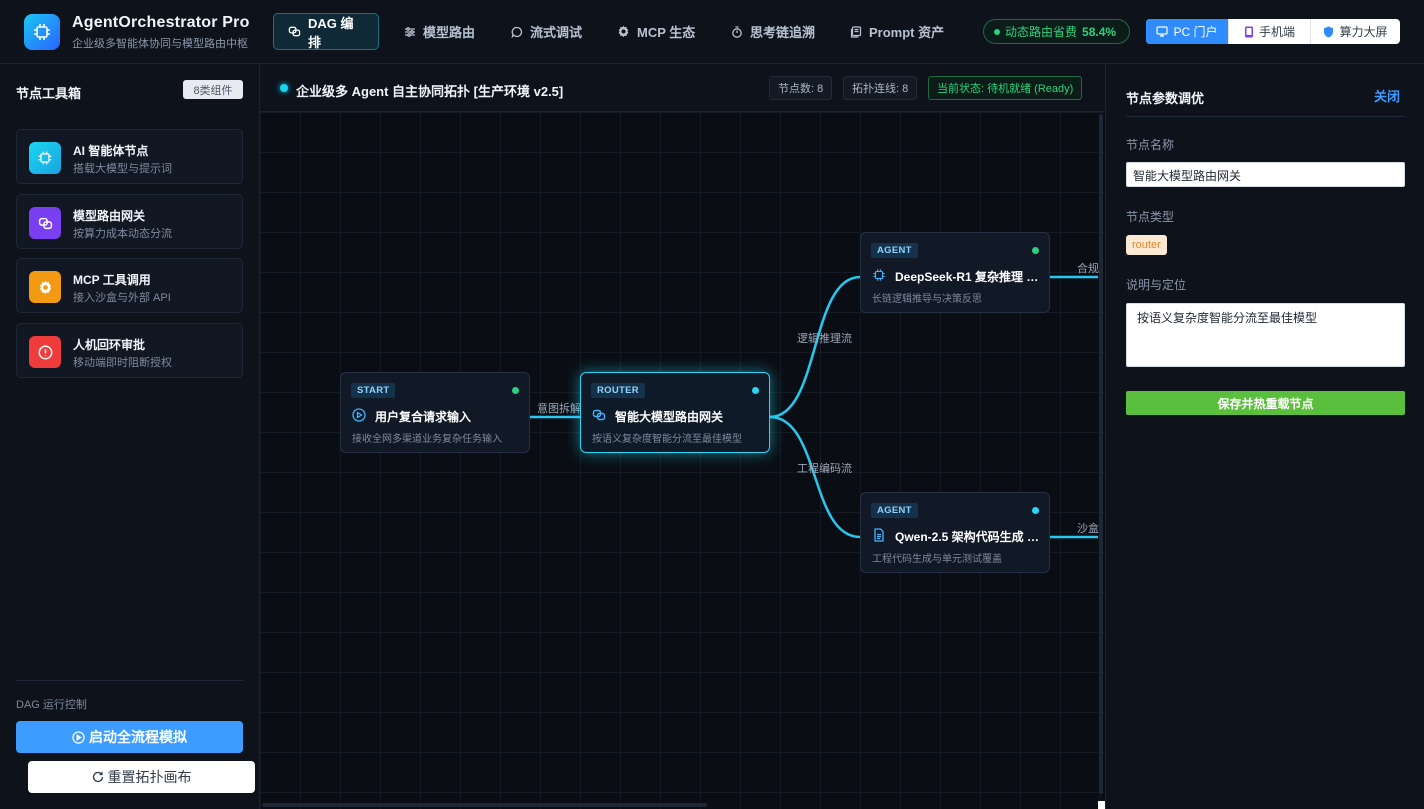 Image resolution: width=1424 pixels, height=809 pixels. Describe the element at coordinates (1005, 88) in the screenshot. I see `status-chip: 当前状态: 待机就绪 (Ready)` at that location.